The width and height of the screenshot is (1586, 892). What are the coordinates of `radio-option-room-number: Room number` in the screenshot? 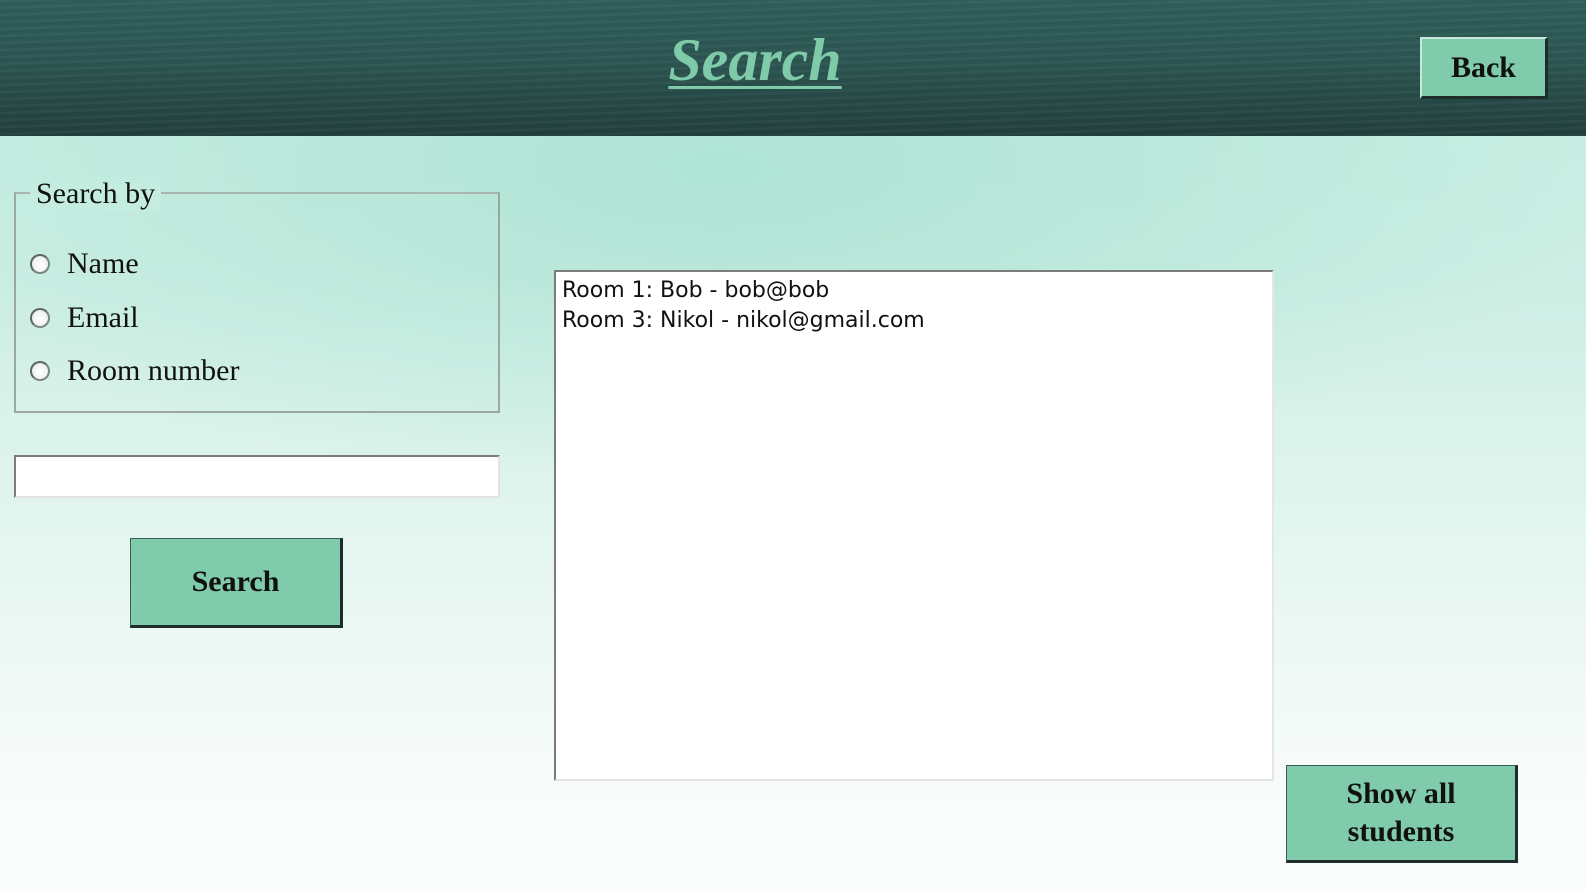 It's located at (135, 371).